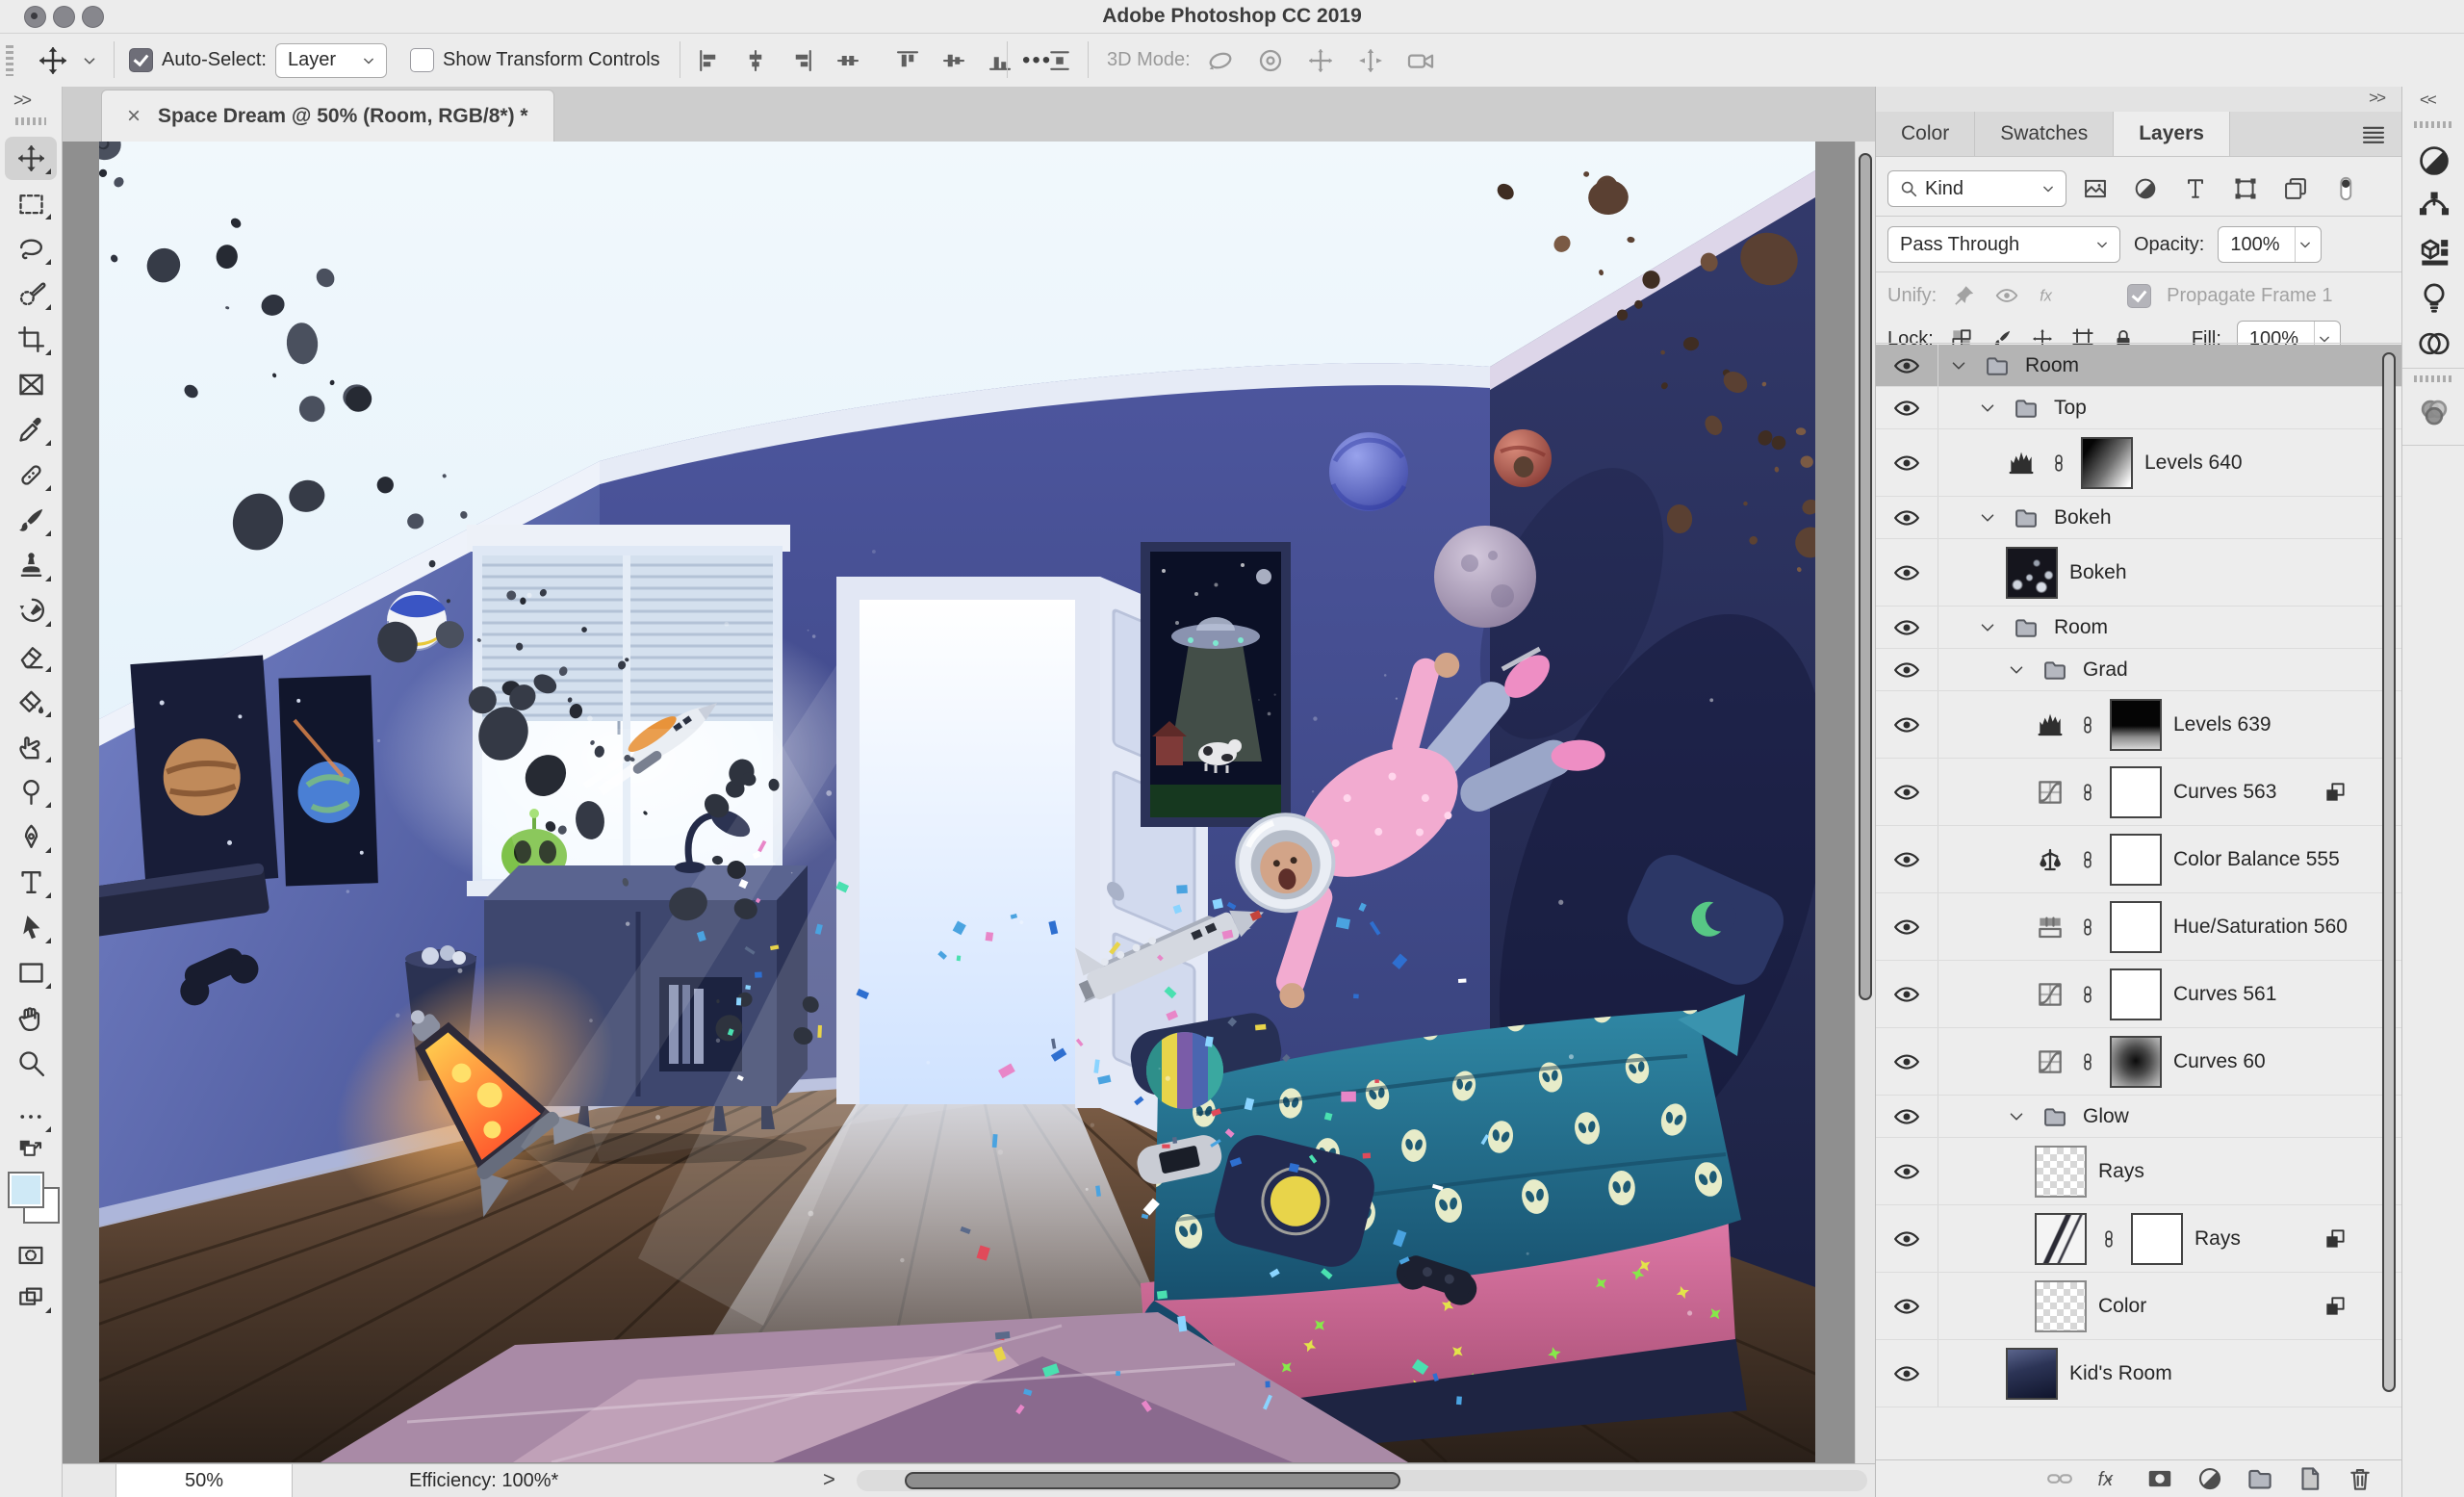  What do you see at coordinates (31, 339) in the screenshot?
I see `crop-tool` at bounding box center [31, 339].